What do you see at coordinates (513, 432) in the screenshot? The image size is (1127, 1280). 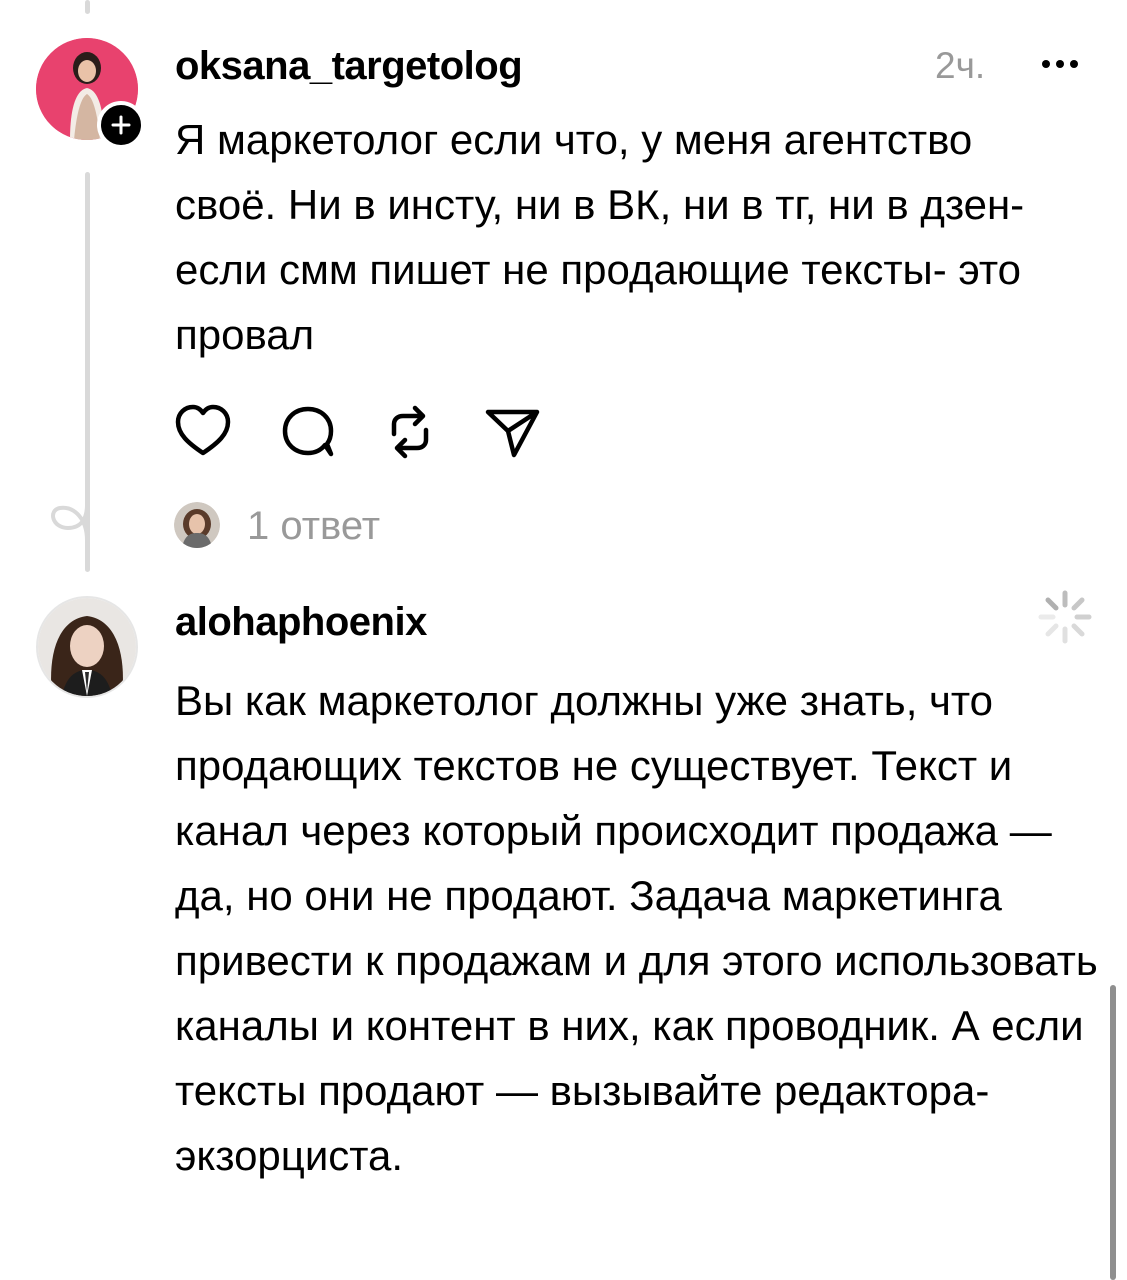 I see `share-icon` at bounding box center [513, 432].